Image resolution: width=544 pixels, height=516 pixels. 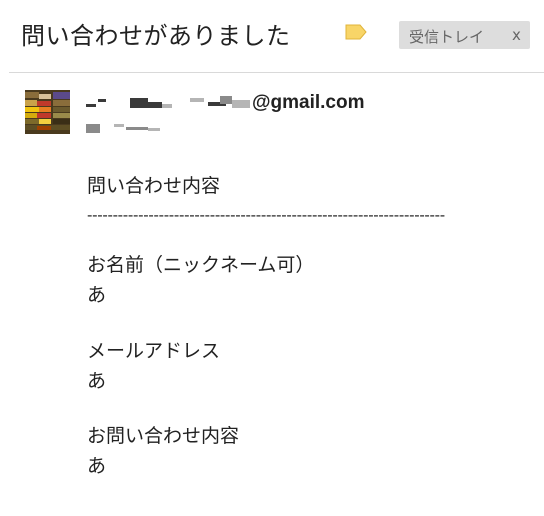 I want to click on field-label: メールアドレス, so click(x=154, y=351).